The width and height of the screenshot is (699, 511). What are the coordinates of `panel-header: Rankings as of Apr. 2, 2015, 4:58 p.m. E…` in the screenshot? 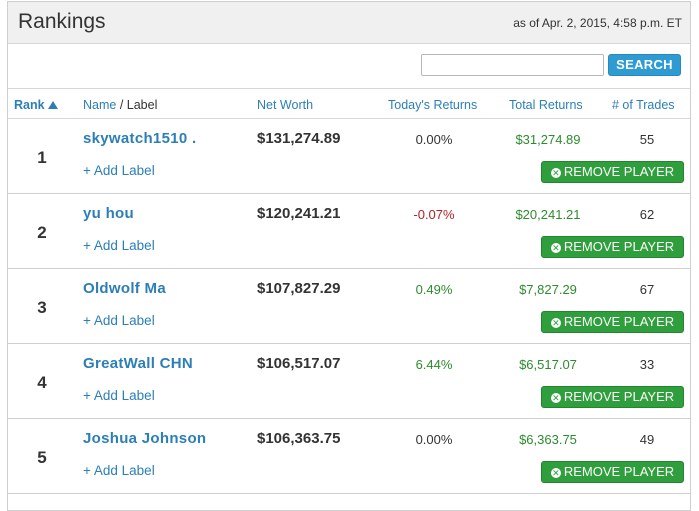 It's located at (349, 23).